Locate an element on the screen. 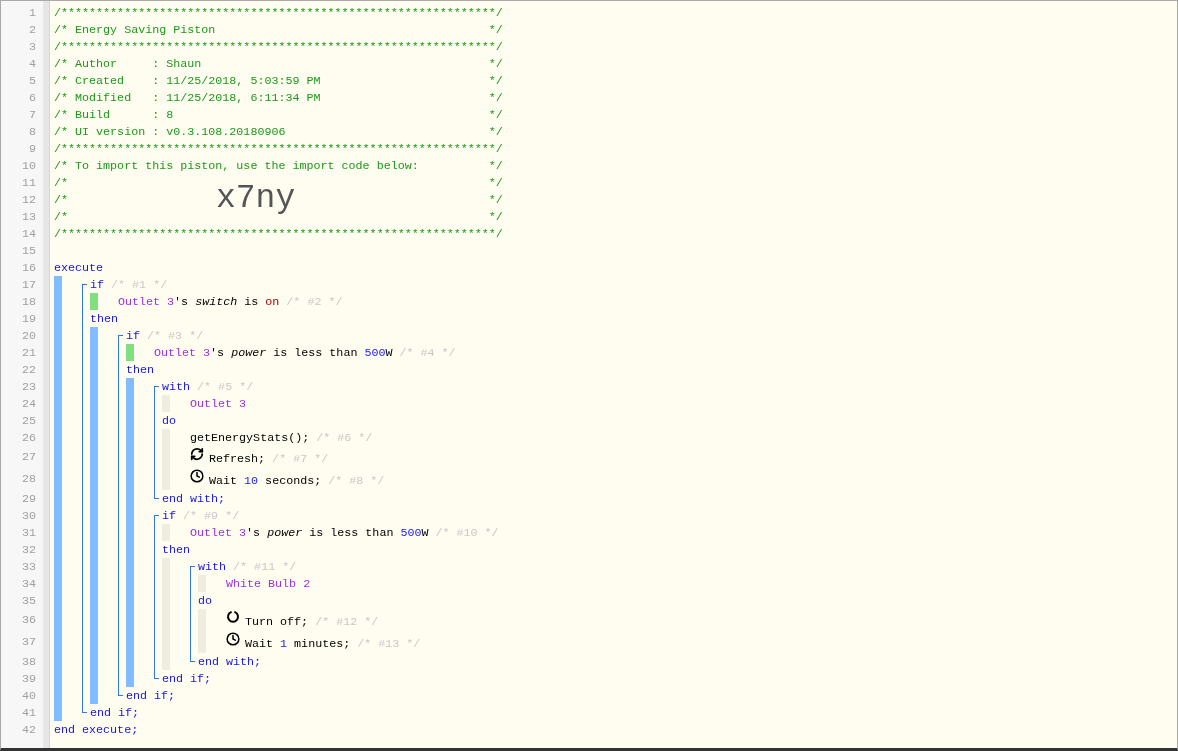 This screenshot has width=1178, height=751. line-number: 31 is located at coordinates (28, 532).